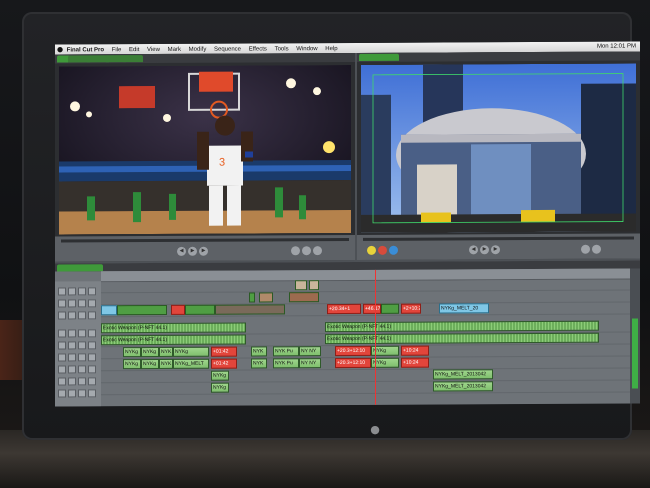 The width and height of the screenshot is (650, 488). I want to click on canvas-transport: ◀ ▶ ▶, so click(484, 250).